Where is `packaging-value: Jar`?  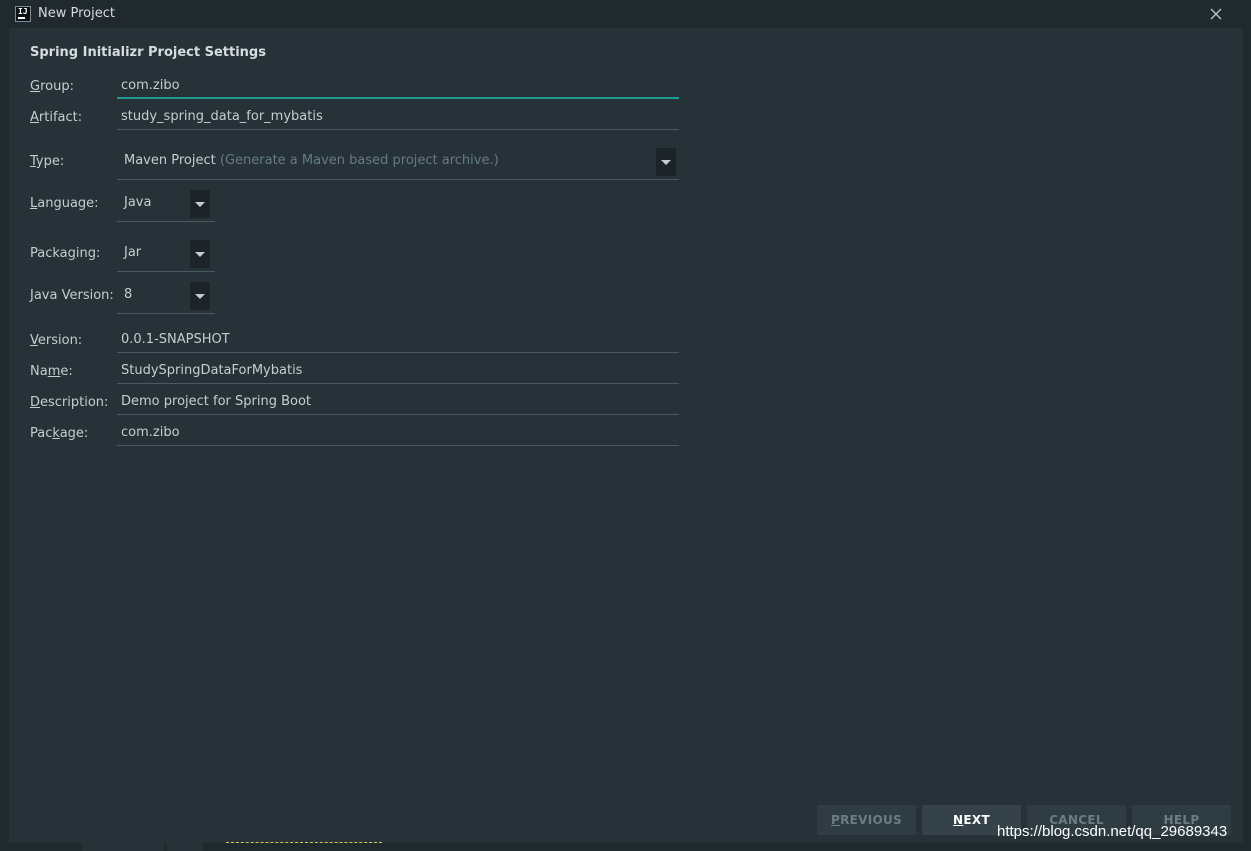
packaging-value: Jar is located at coordinates (133, 252).